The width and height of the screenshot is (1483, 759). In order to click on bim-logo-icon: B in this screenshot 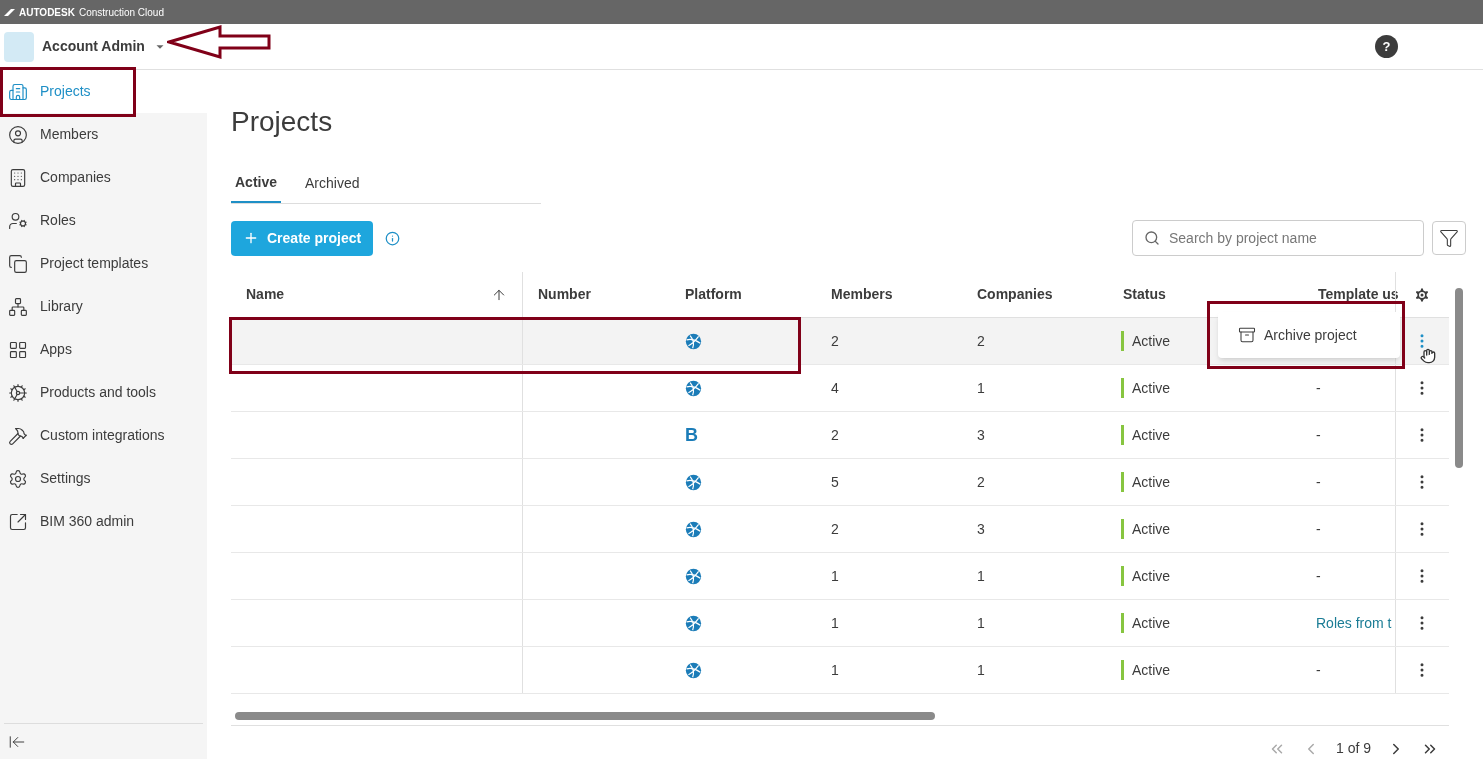, I will do `click(691, 435)`.